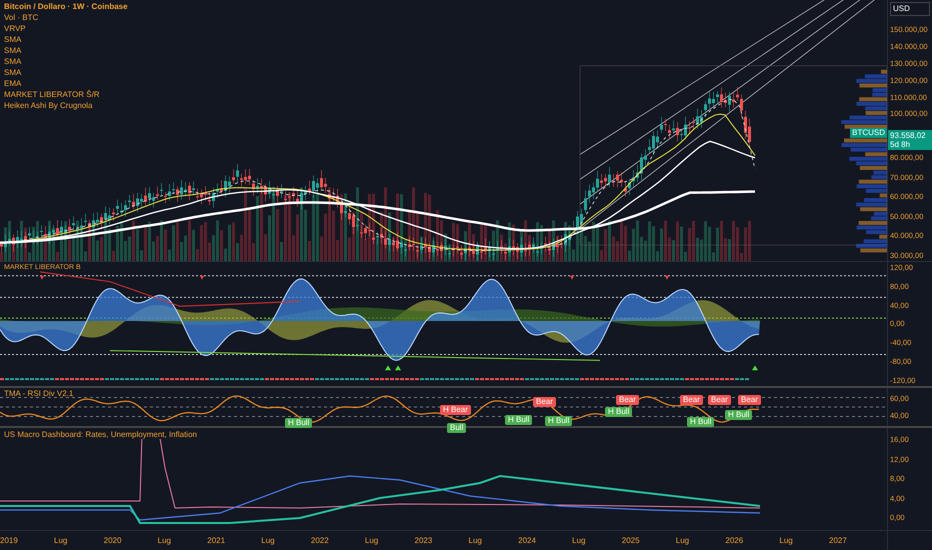 The height and width of the screenshot is (550, 932). Describe the element at coordinates (908, 135) in the screenshot. I see `last-price: 93.558,02` at that location.